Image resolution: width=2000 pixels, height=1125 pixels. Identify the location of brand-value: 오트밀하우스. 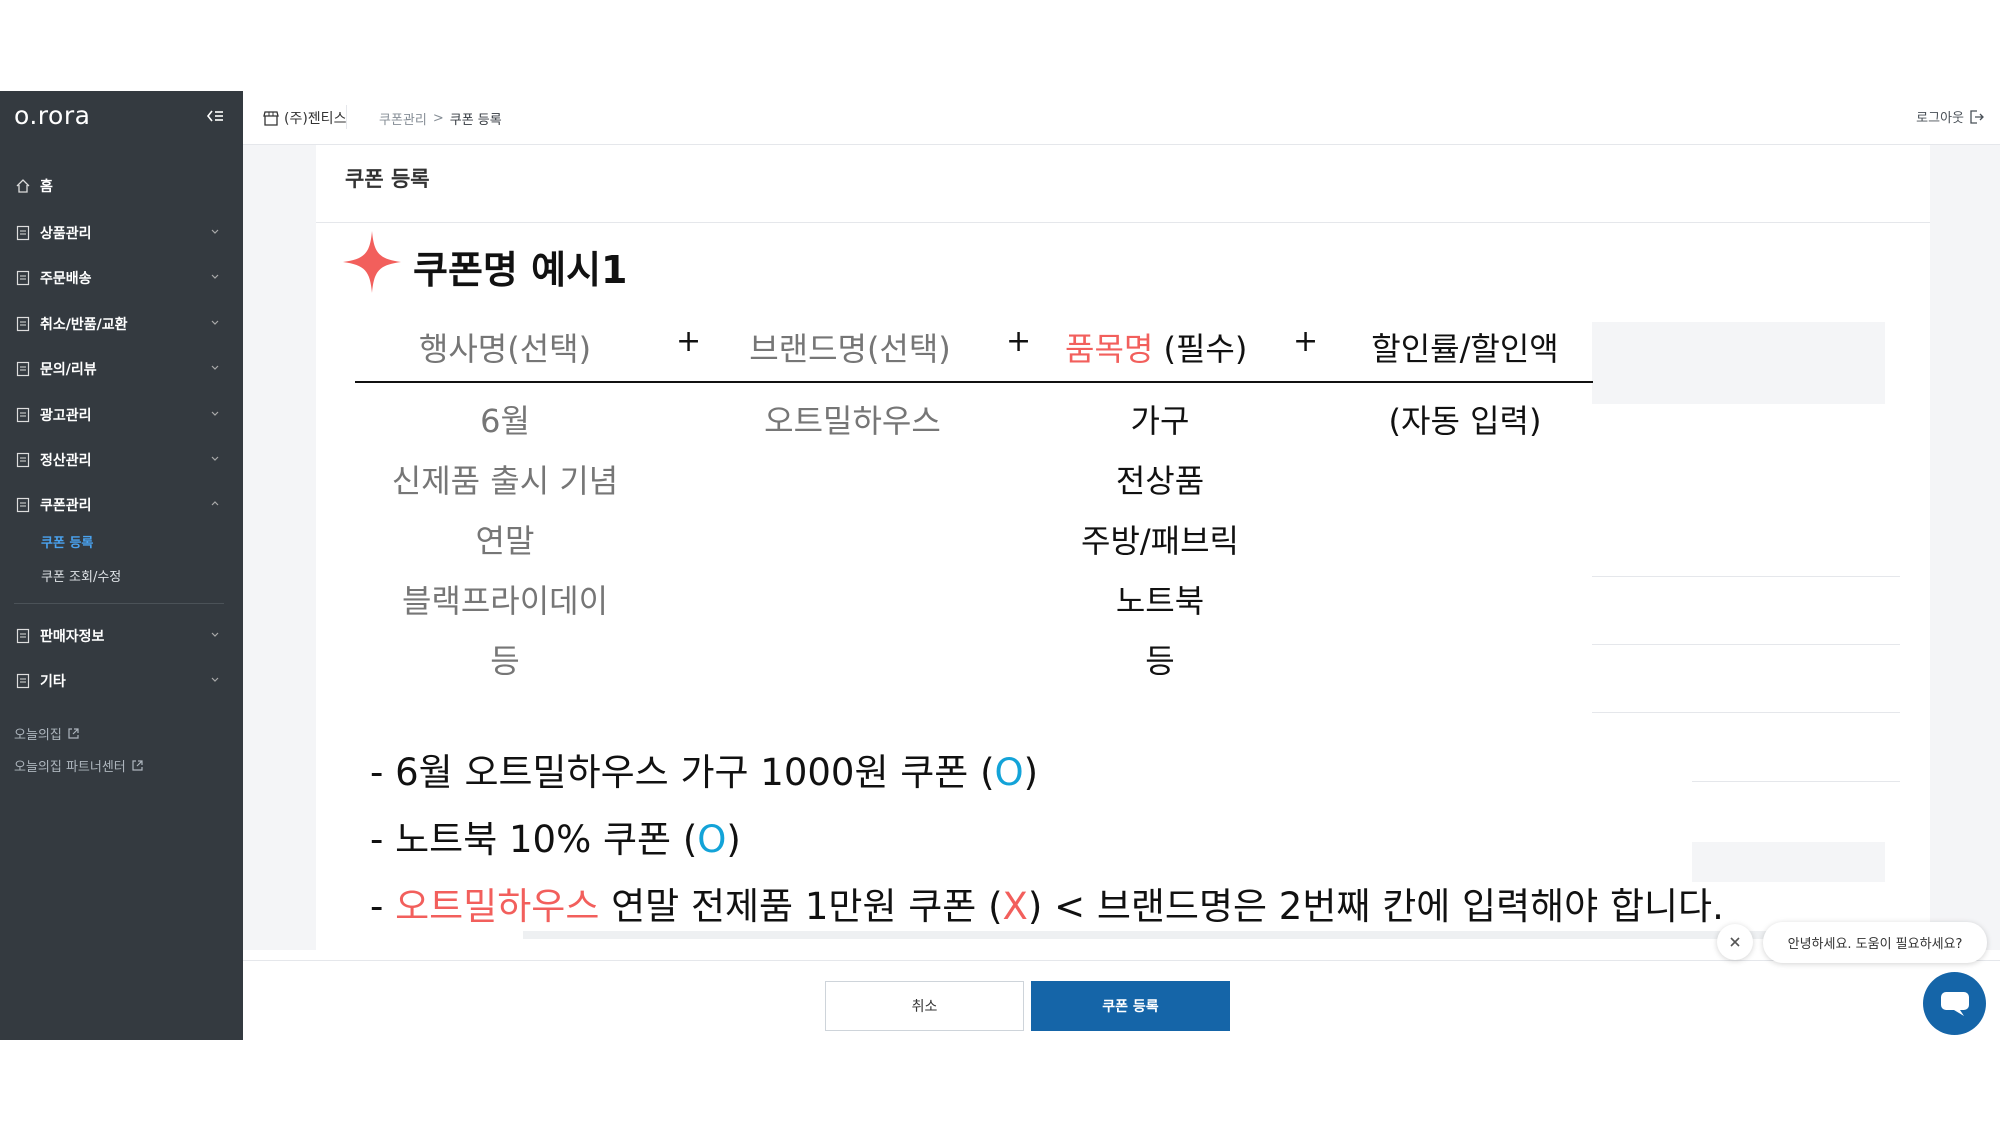
(852, 421).